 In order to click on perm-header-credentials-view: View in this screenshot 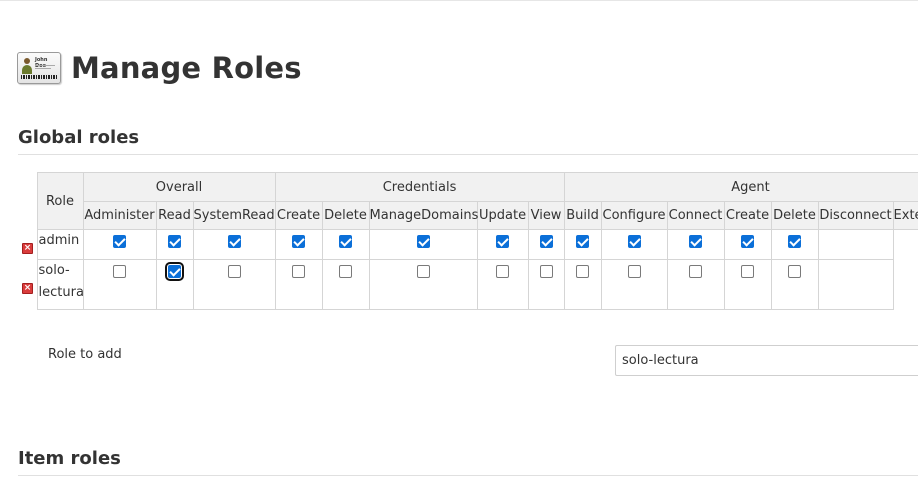, I will do `click(546, 215)`.